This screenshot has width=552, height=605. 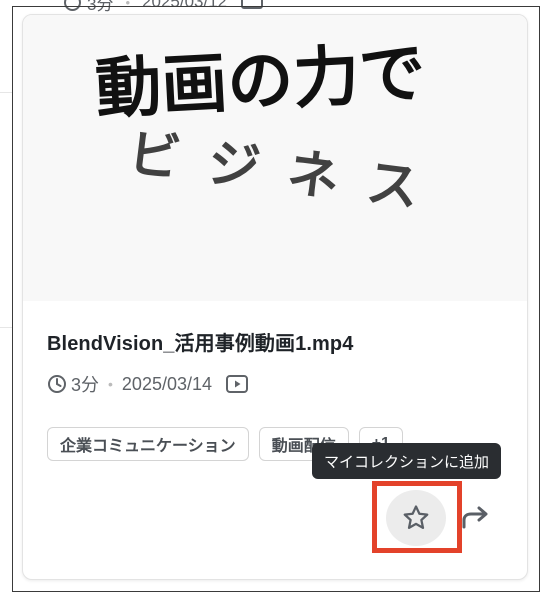 What do you see at coordinates (200, 341) in the screenshot?
I see `video-title: BlendVision_活用事例動画1.mp4` at bounding box center [200, 341].